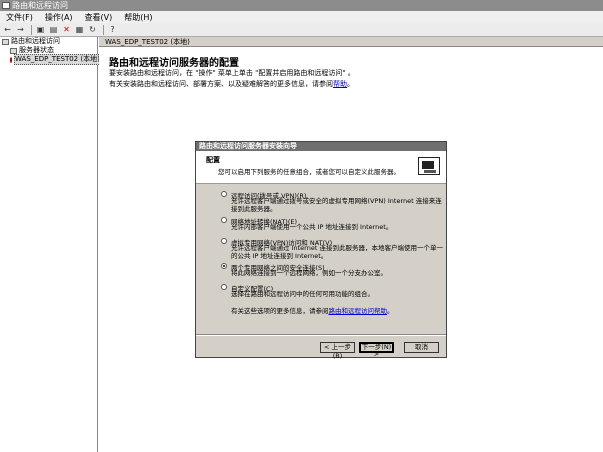 This screenshot has width=603, height=452. I want to click on tree-root: 路由和远程访问, so click(48, 41).